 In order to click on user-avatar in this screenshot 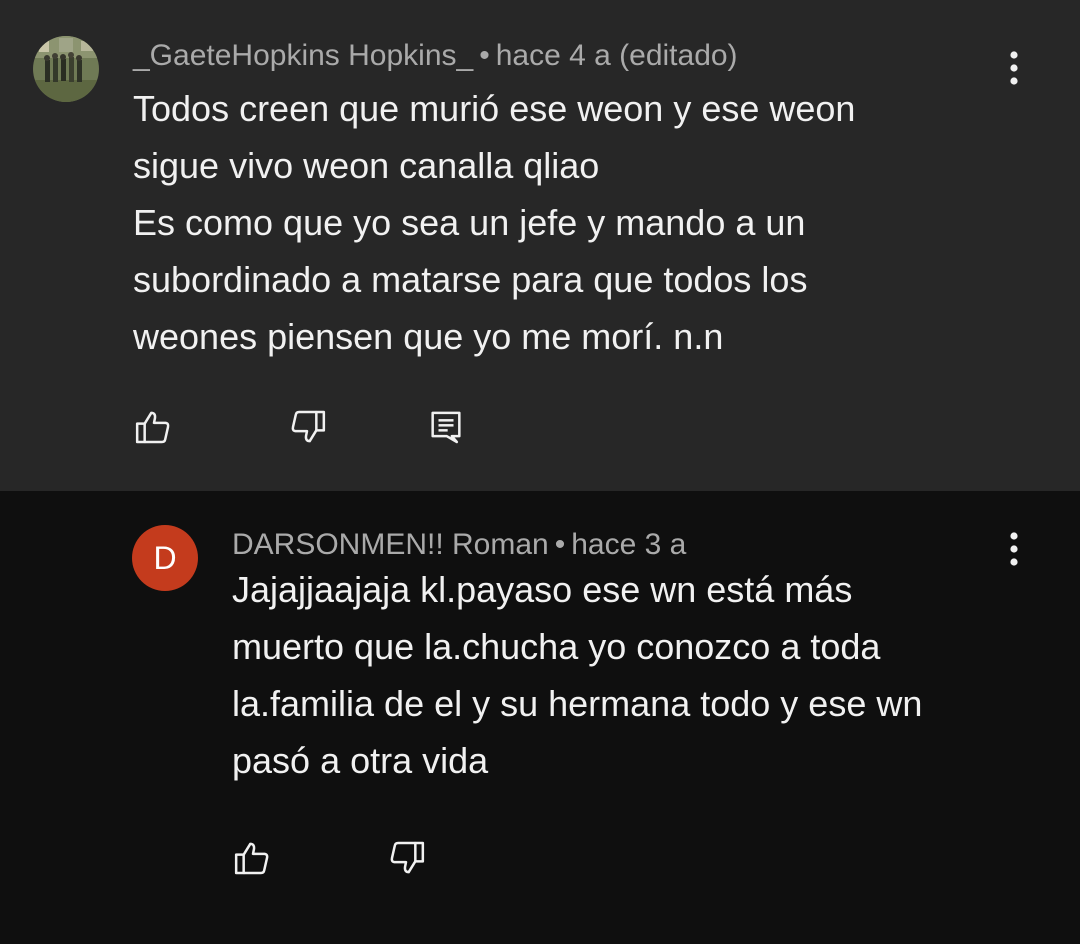, I will do `click(66, 69)`.